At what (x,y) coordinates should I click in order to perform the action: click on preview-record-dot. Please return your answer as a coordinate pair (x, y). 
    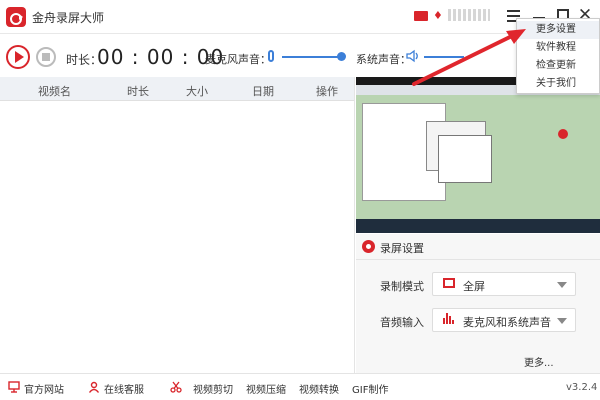
    Looking at the image, I should click on (563, 134).